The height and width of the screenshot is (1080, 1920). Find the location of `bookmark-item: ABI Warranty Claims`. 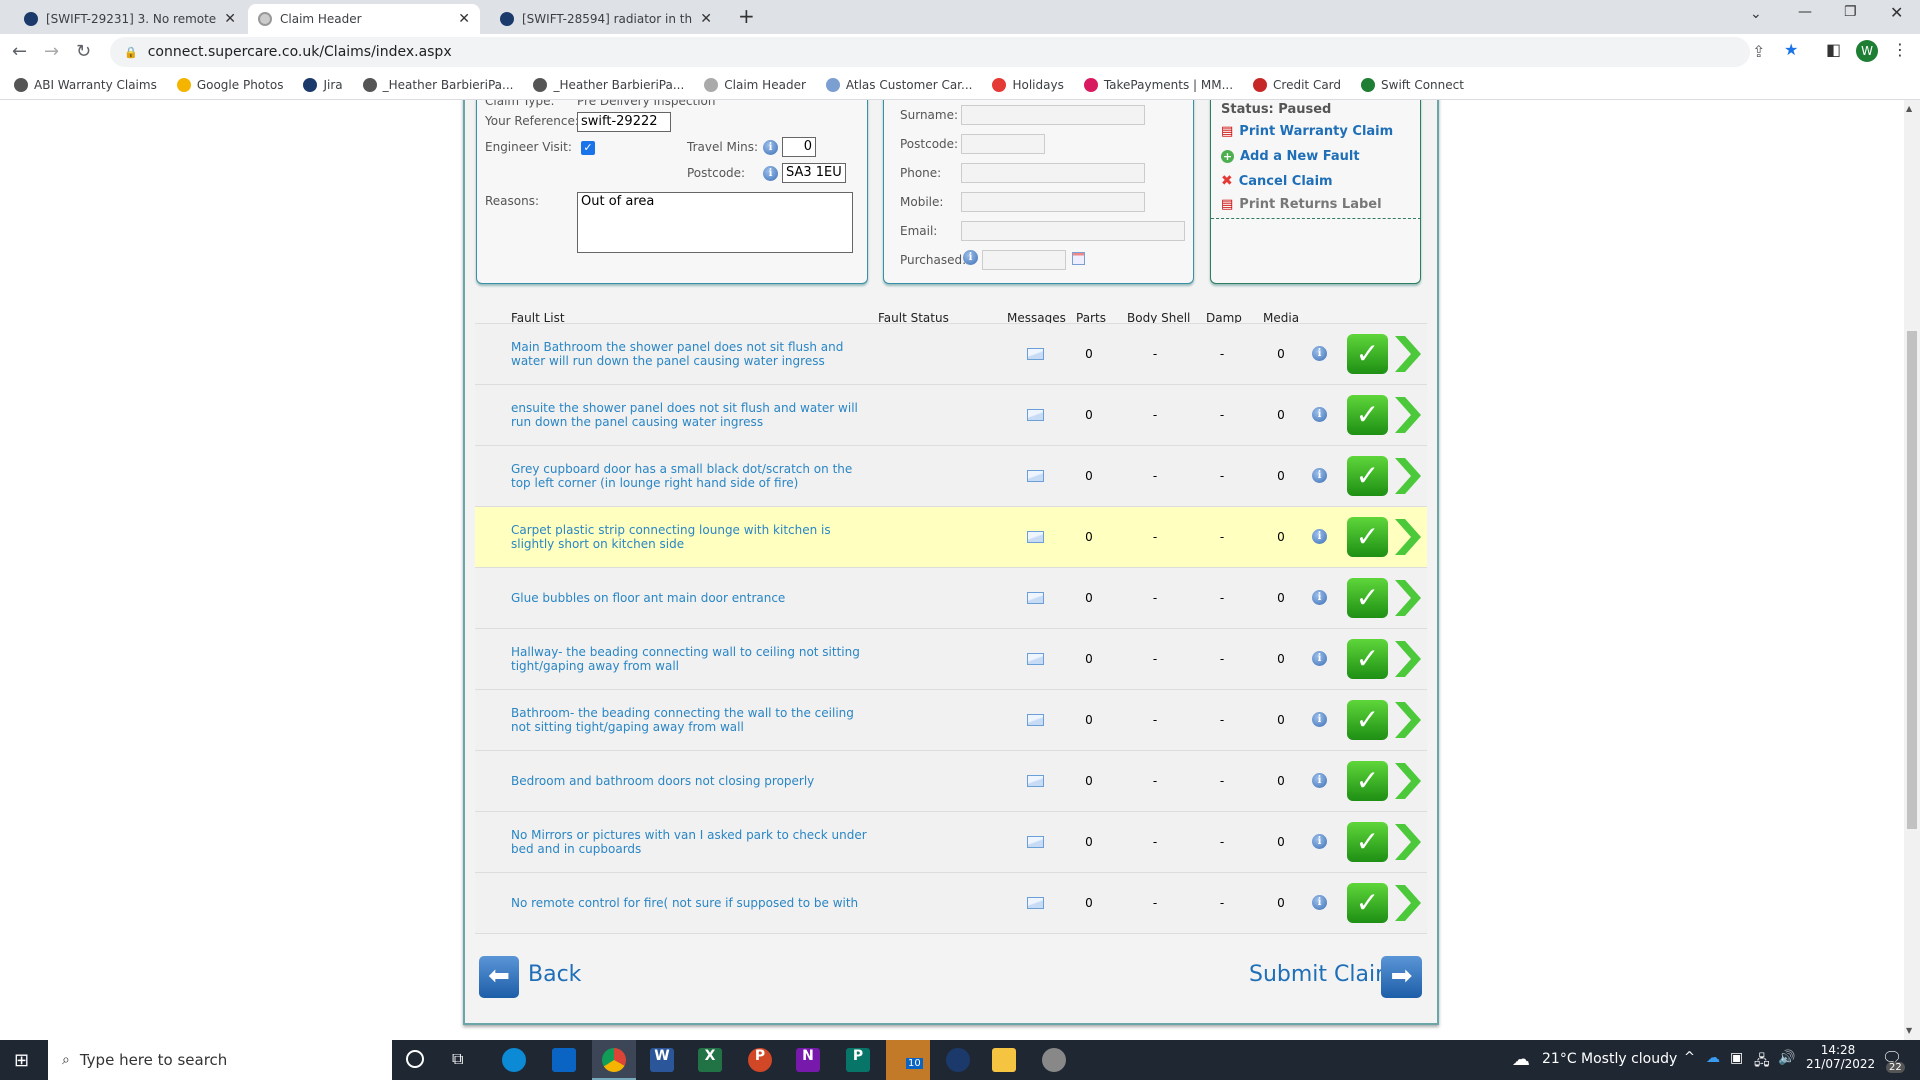

bookmark-item: ABI Warranty Claims is located at coordinates (85, 84).